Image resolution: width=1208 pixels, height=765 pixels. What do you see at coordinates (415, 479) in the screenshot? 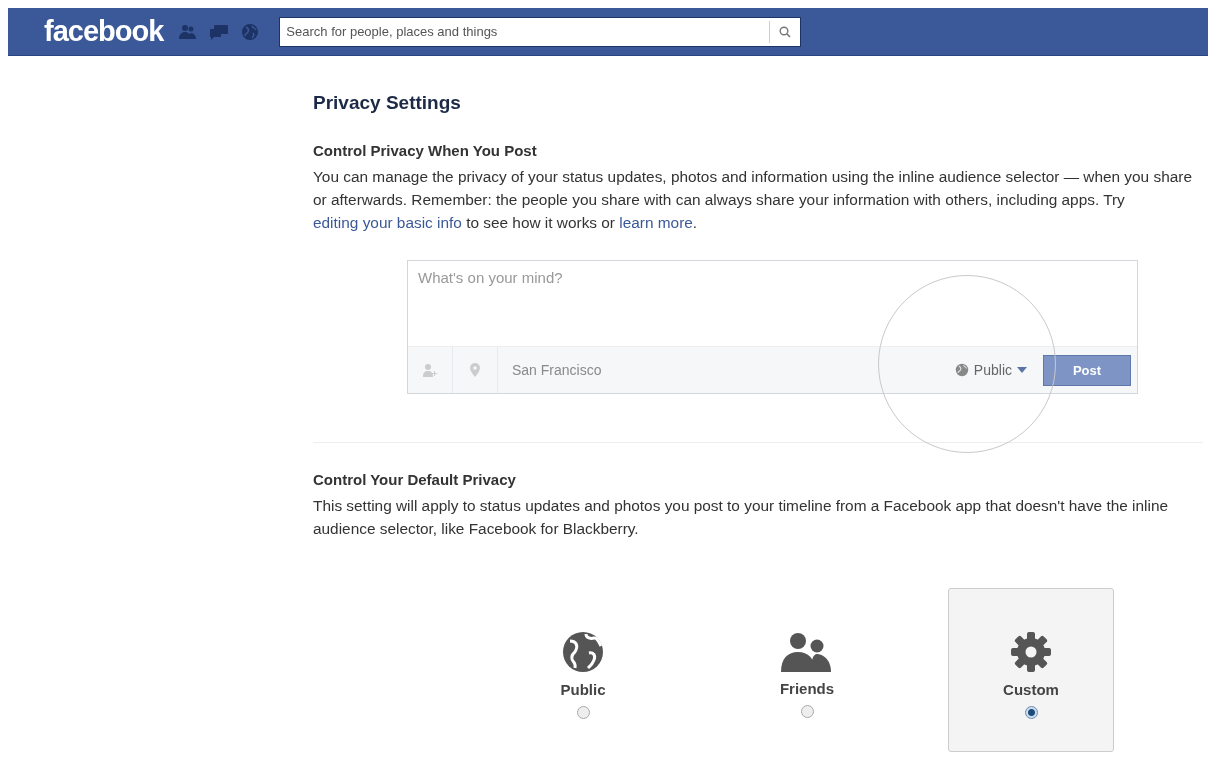
I see `section-heading: Control Your Default Privacy` at bounding box center [415, 479].